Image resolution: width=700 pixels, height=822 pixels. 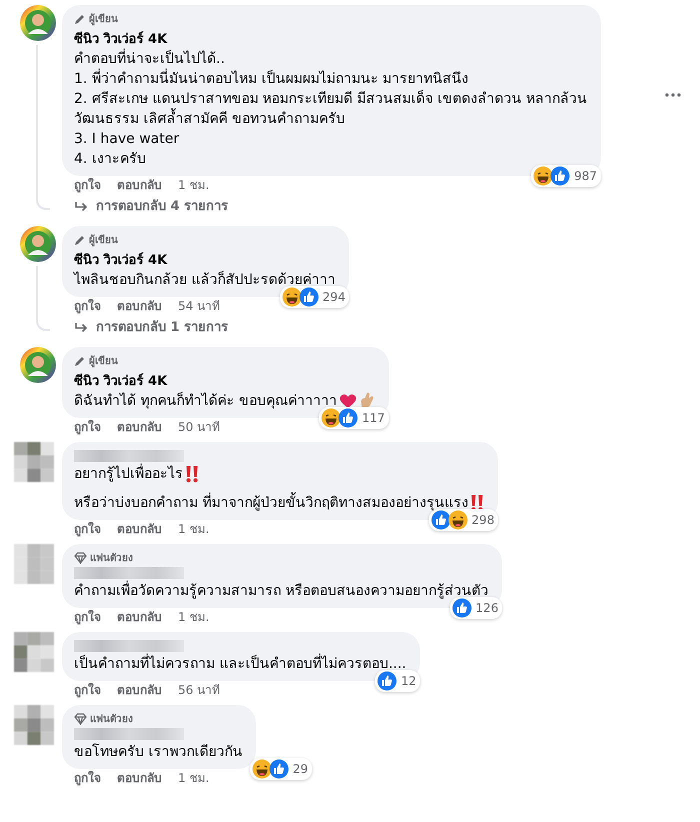 I want to click on reaction-count: 294, so click(x=315, y=297).